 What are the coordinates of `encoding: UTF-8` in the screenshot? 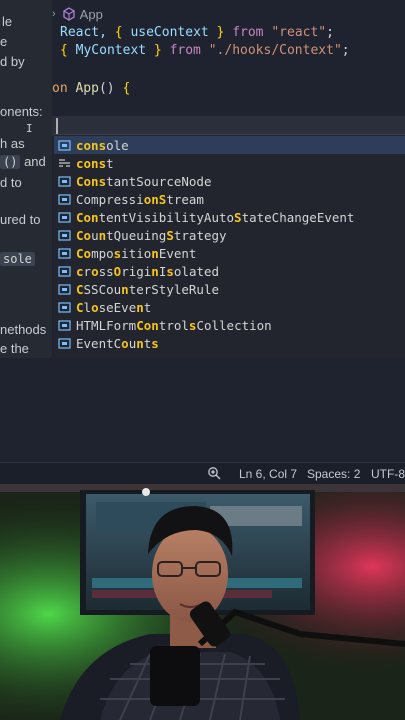 It's located at (388, 474).